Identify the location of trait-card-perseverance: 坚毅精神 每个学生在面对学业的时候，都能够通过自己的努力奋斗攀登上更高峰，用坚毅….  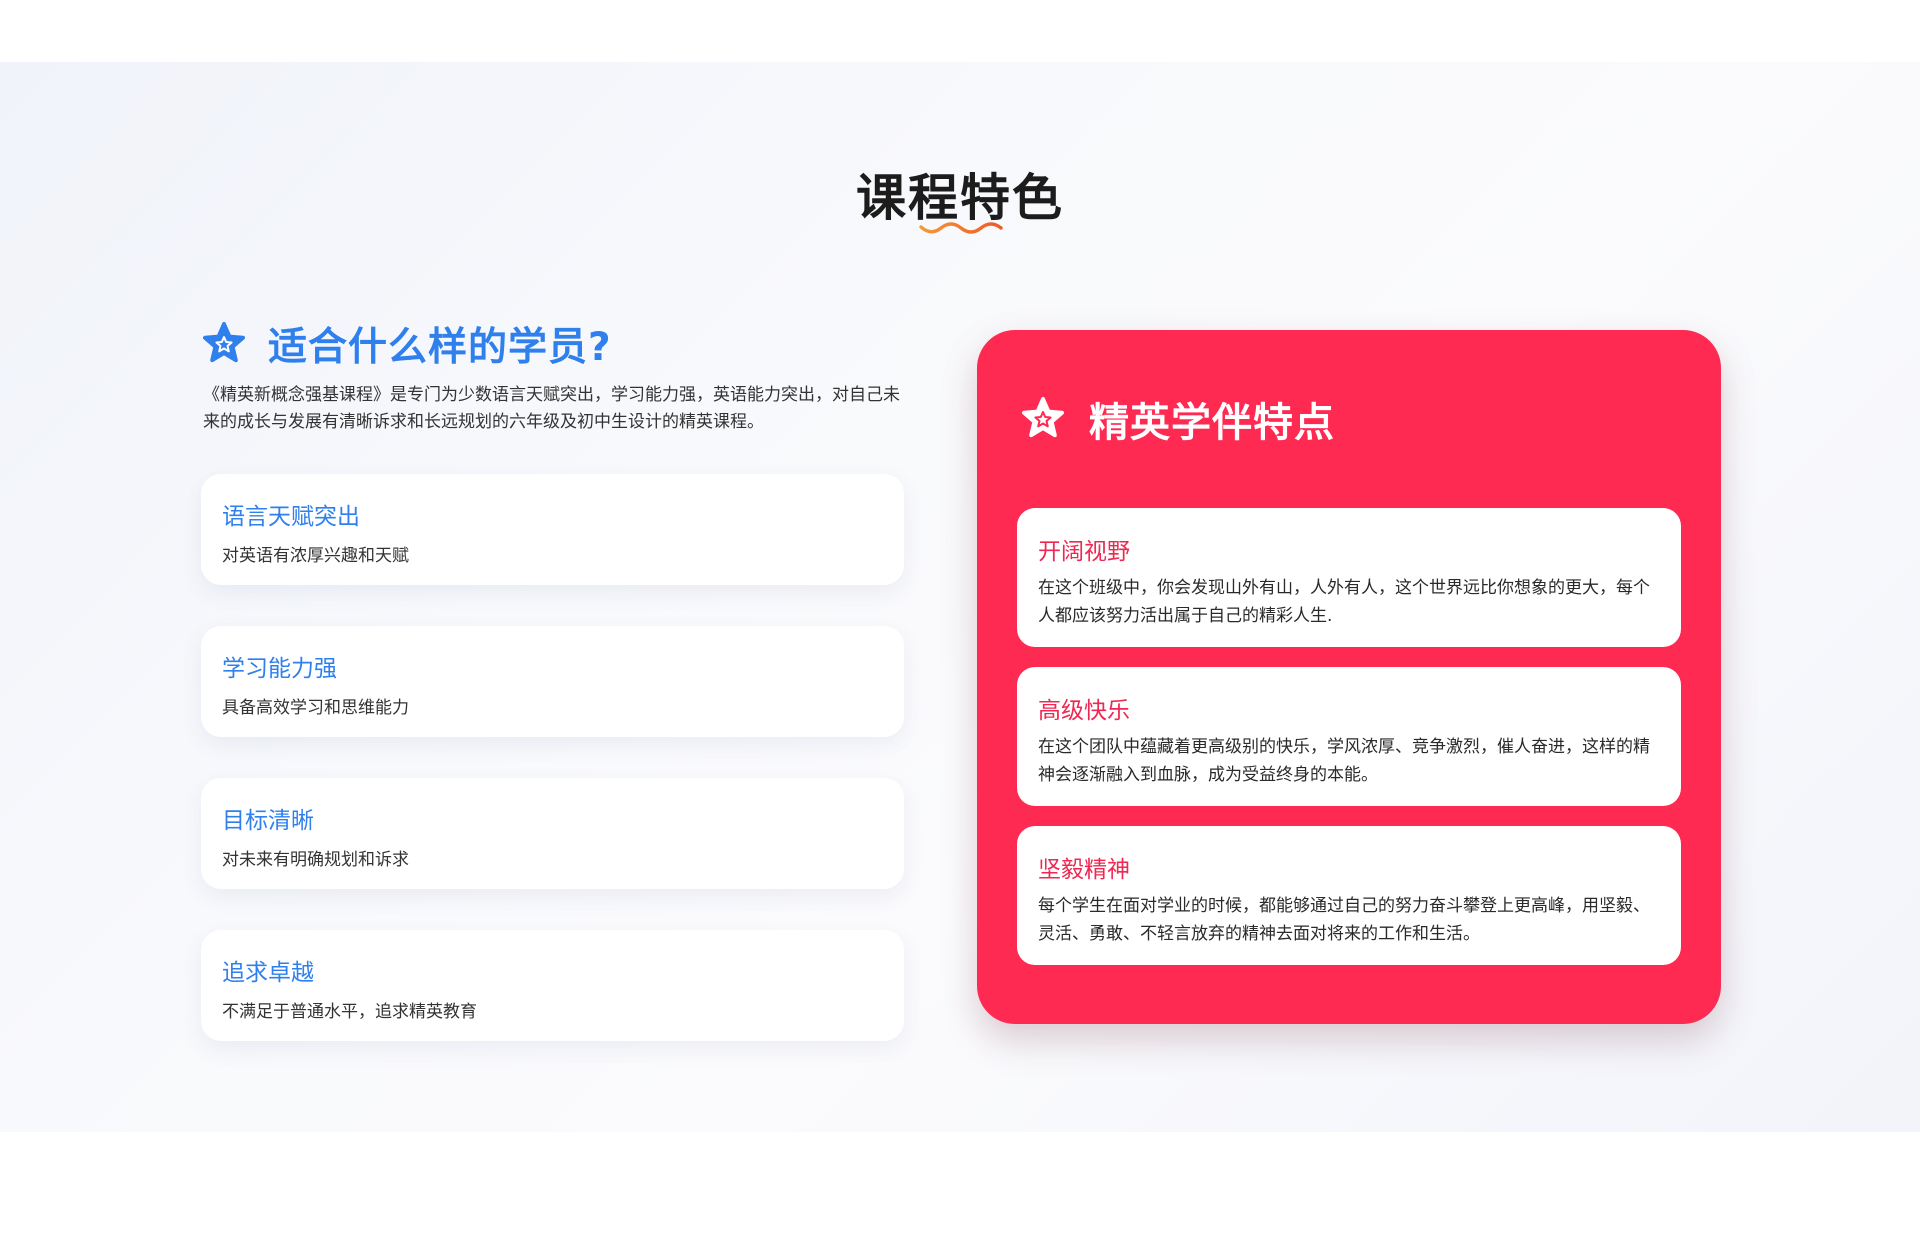
(1349, 895).